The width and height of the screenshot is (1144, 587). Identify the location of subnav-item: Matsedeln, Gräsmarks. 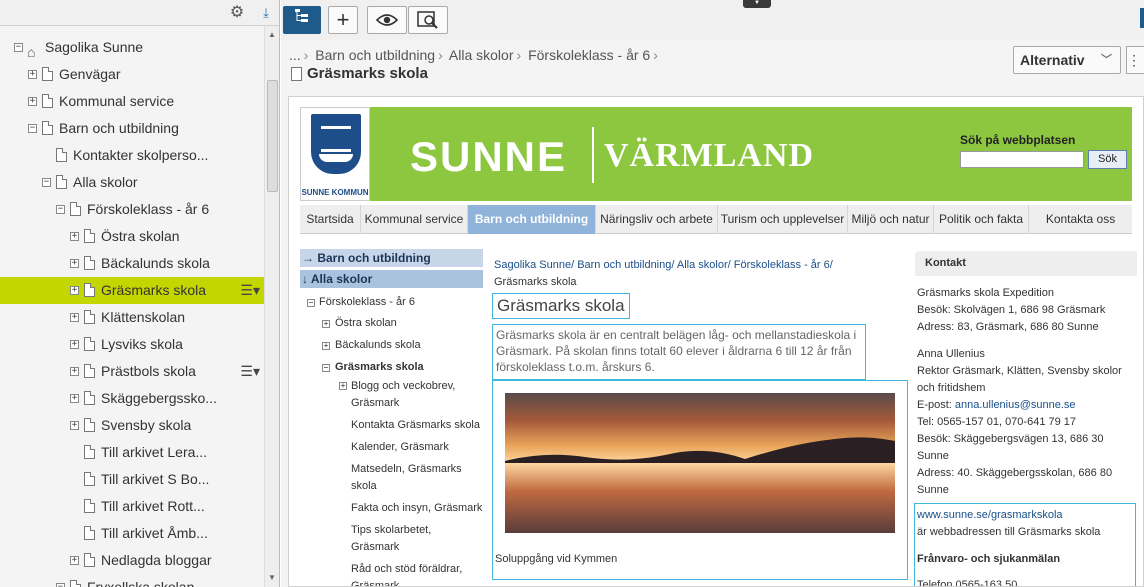
(406, 469).